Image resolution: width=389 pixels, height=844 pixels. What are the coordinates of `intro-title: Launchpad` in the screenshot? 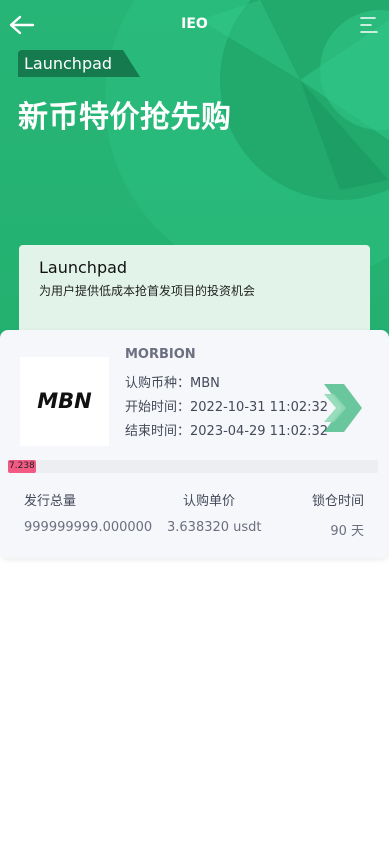 It's located at (83, 267).